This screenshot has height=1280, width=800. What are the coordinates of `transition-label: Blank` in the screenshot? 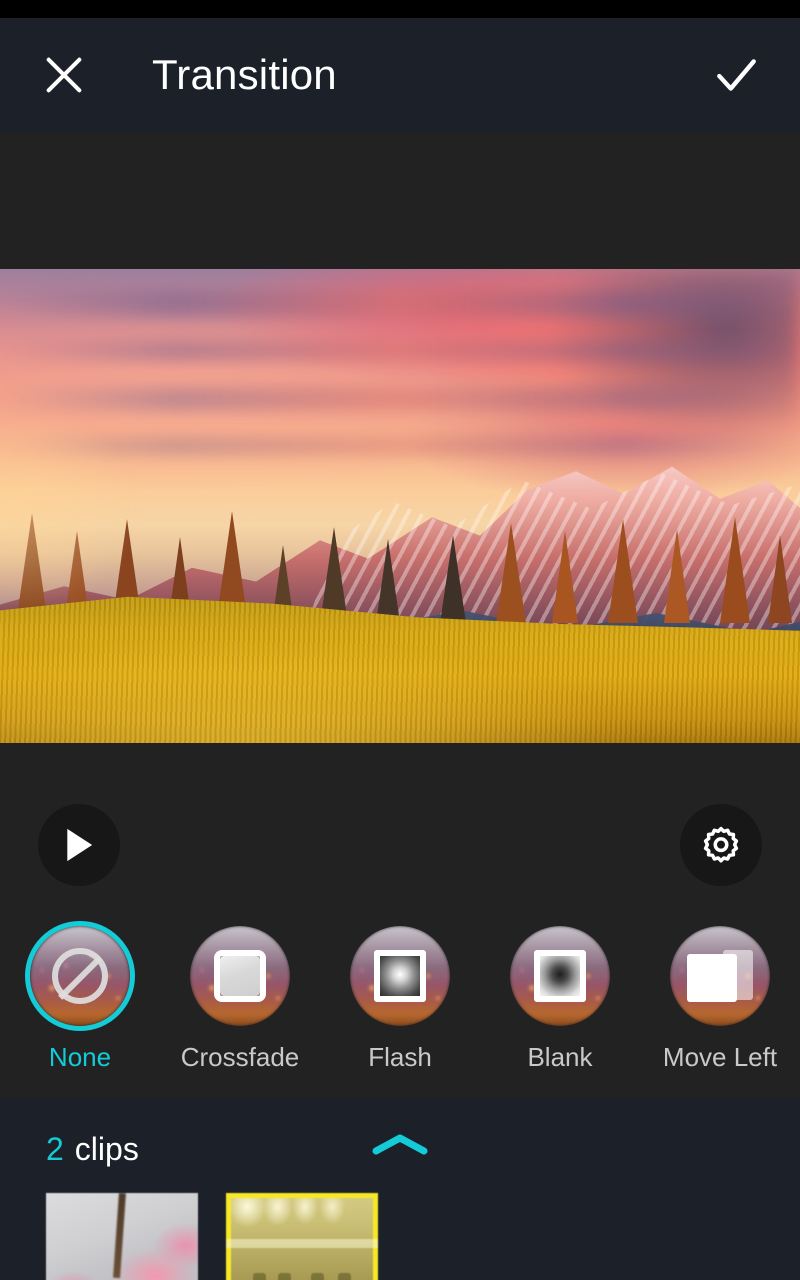 It's located at (560, 1057).